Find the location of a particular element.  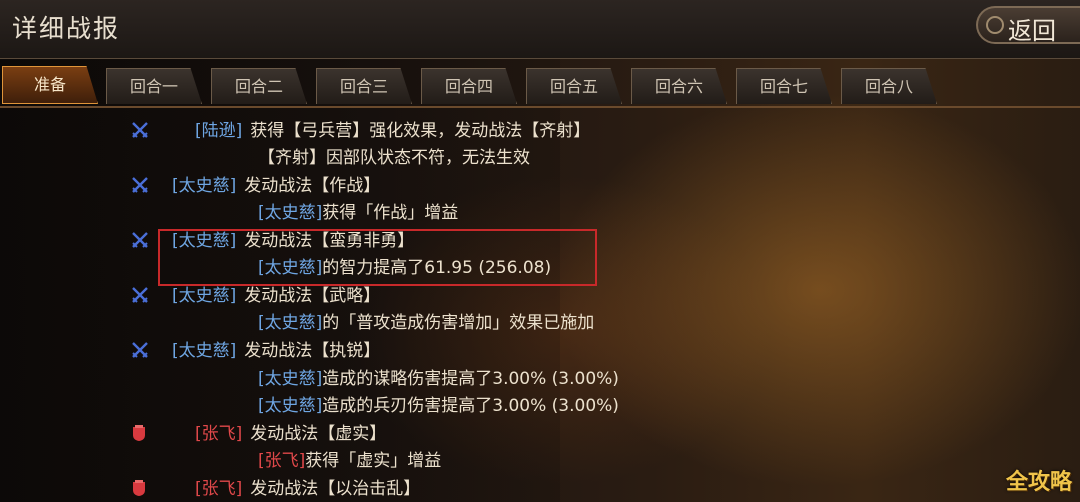

back-label: 返回 is located at coordinates (1032, 31).